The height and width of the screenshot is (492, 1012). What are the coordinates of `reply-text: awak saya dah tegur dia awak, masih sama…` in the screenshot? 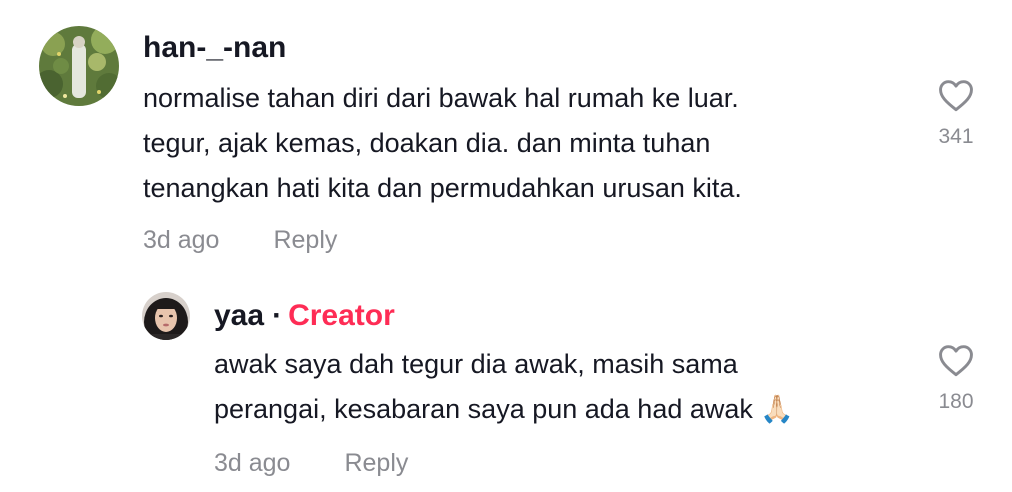 It's located at (504, 387).